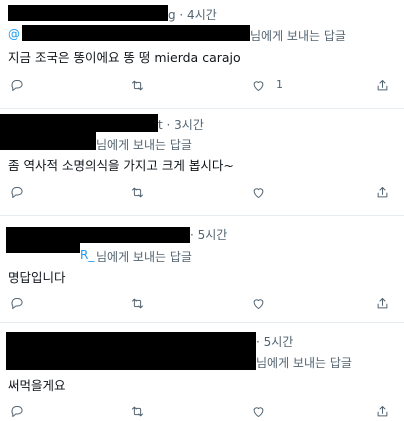  Describe the element at coordinates (202, 85) in the screenshot. I see `action-bar: 1` at that location.